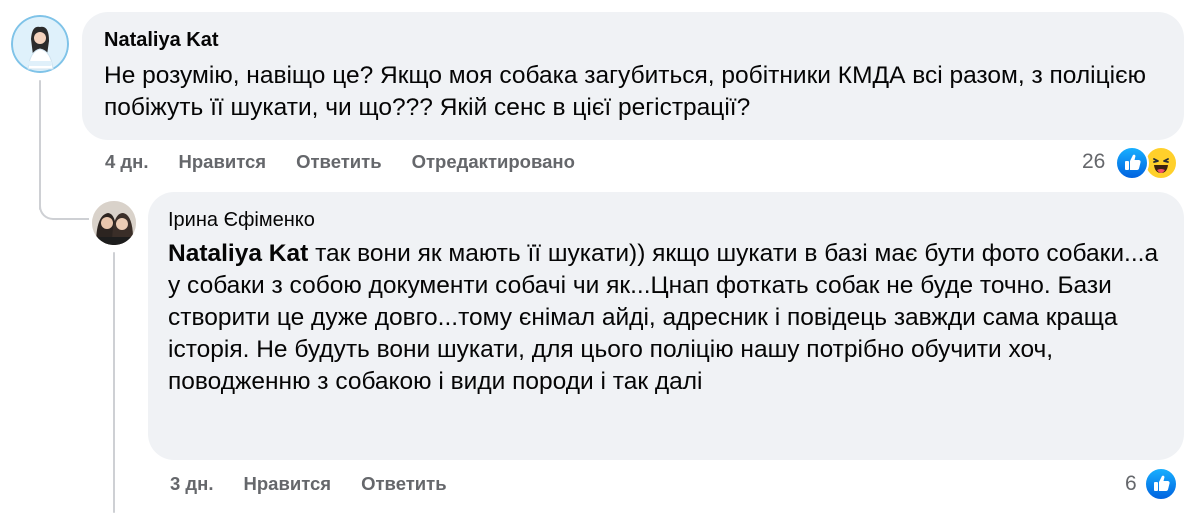  Describe the element at coordinates (161, 40) in the screenshot. I see `comment-author: Nataliya Kat` at that location.